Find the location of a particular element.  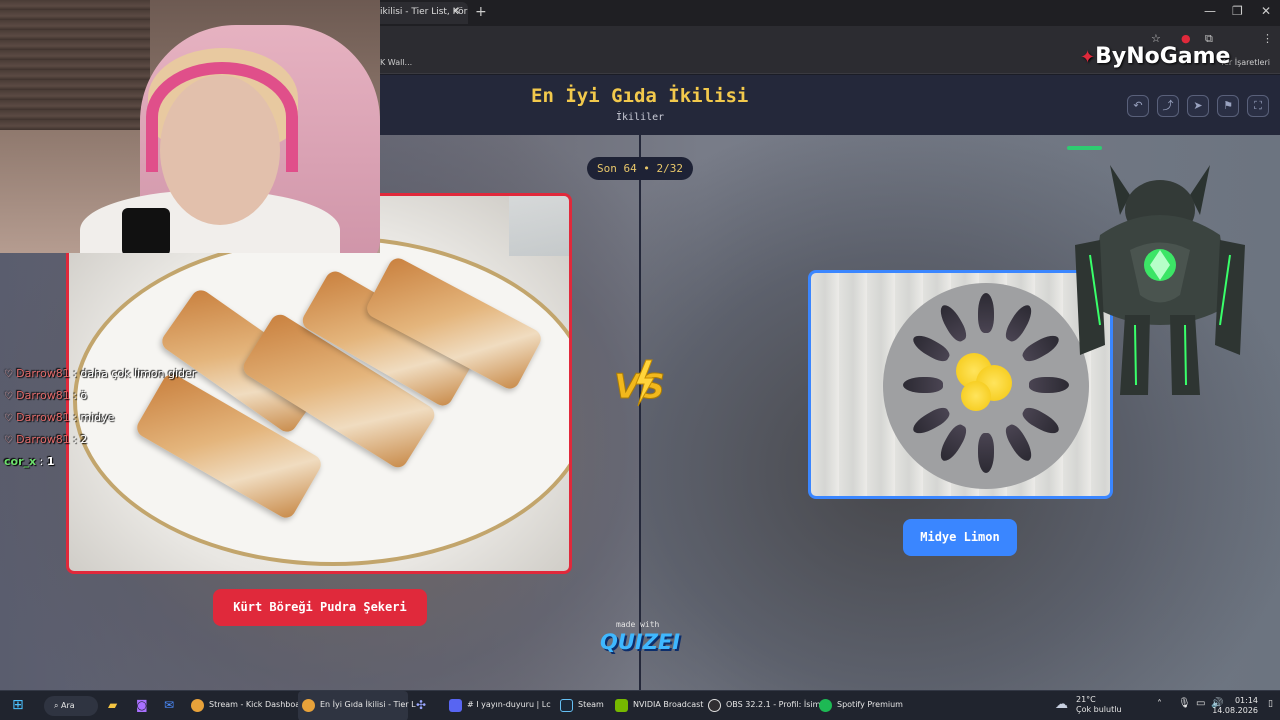

menu-kebab-icon: ⋮ is located at coordinates (1267, 38).